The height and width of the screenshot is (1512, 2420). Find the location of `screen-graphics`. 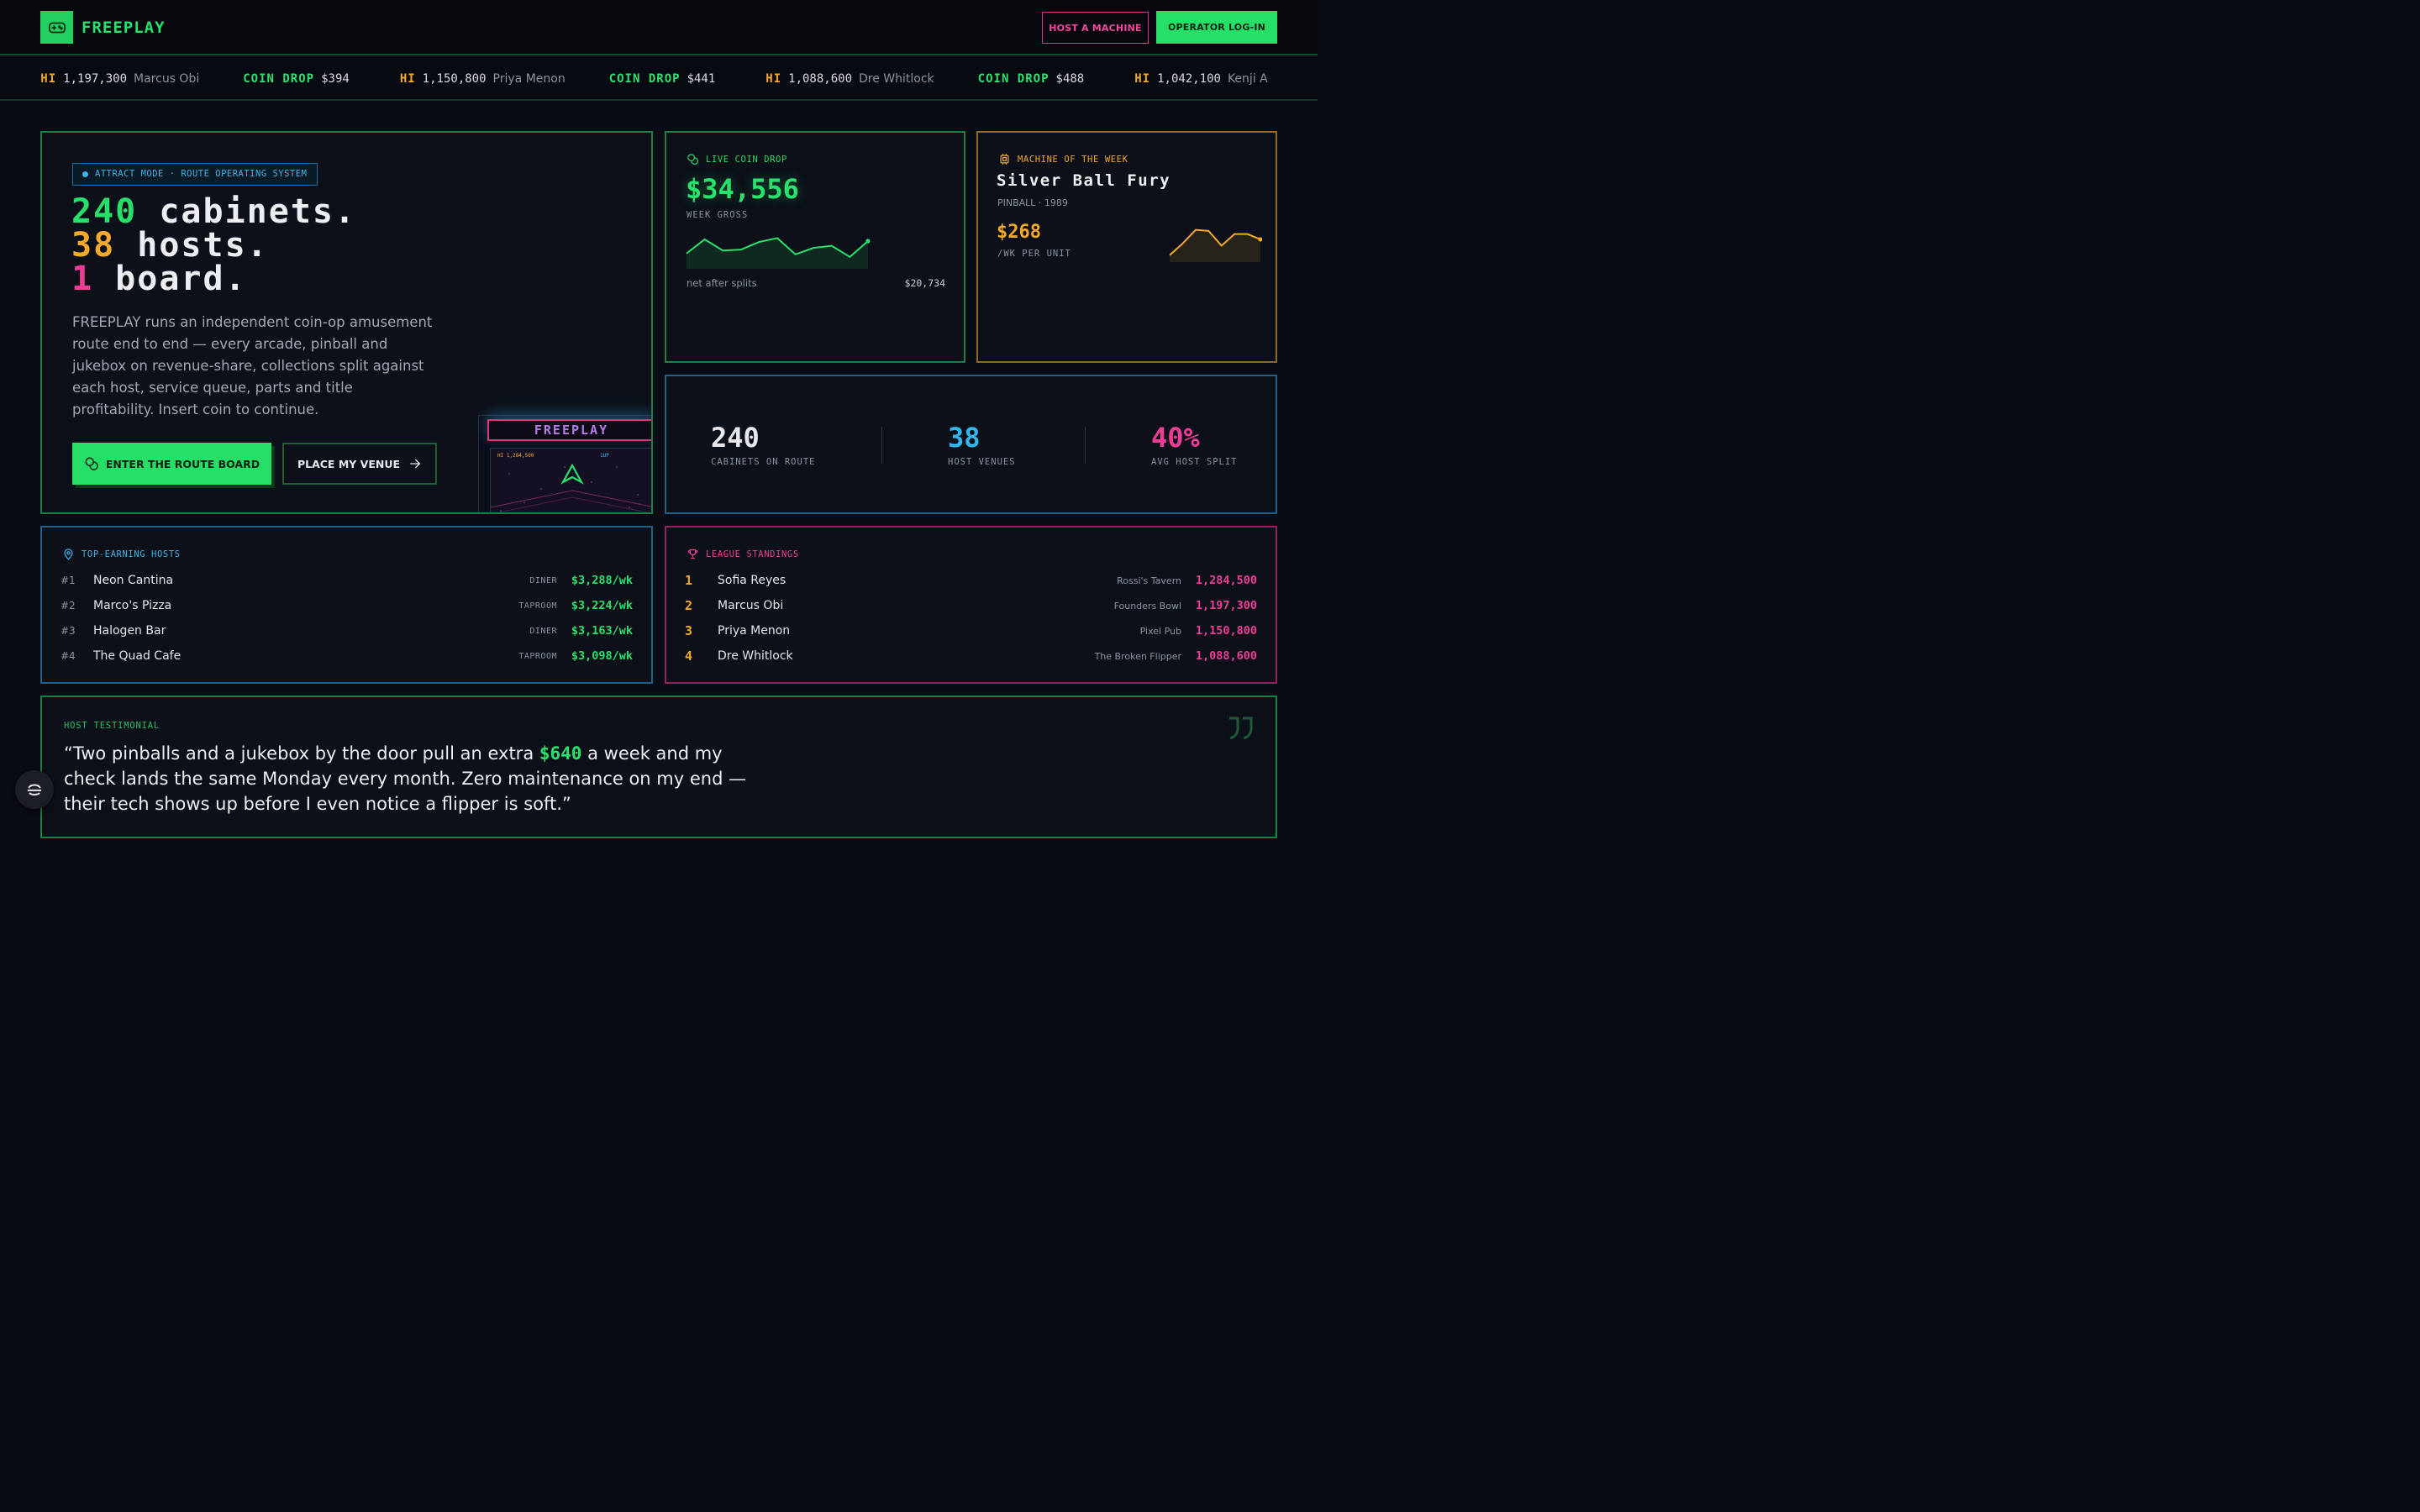

screen-graphics is located at coordinates (571, 487).